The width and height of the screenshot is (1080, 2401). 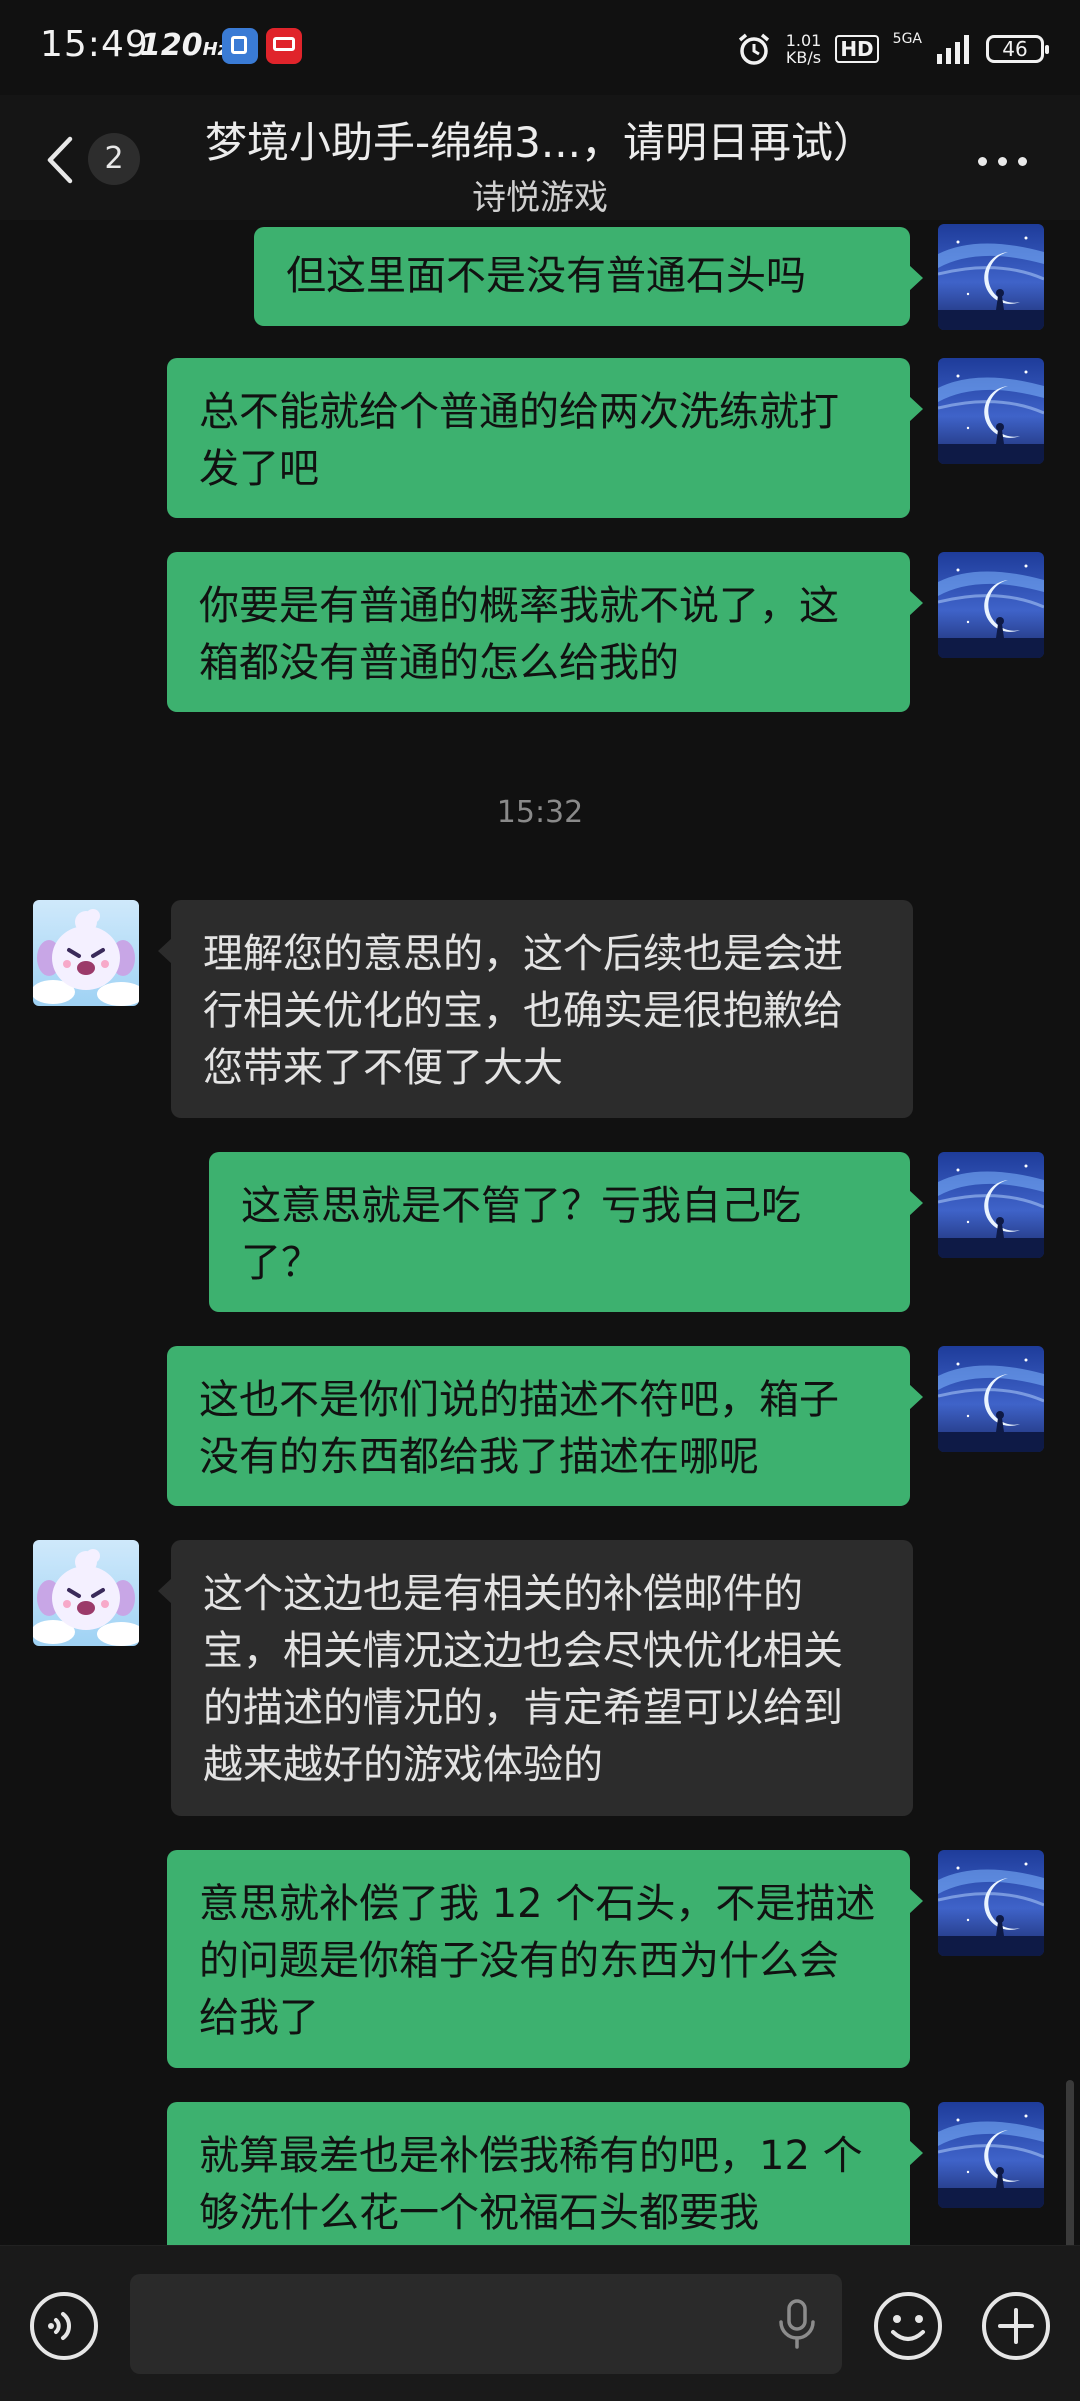 I want to click on message-timestamp: 15:32, so click(x=540, y=812).